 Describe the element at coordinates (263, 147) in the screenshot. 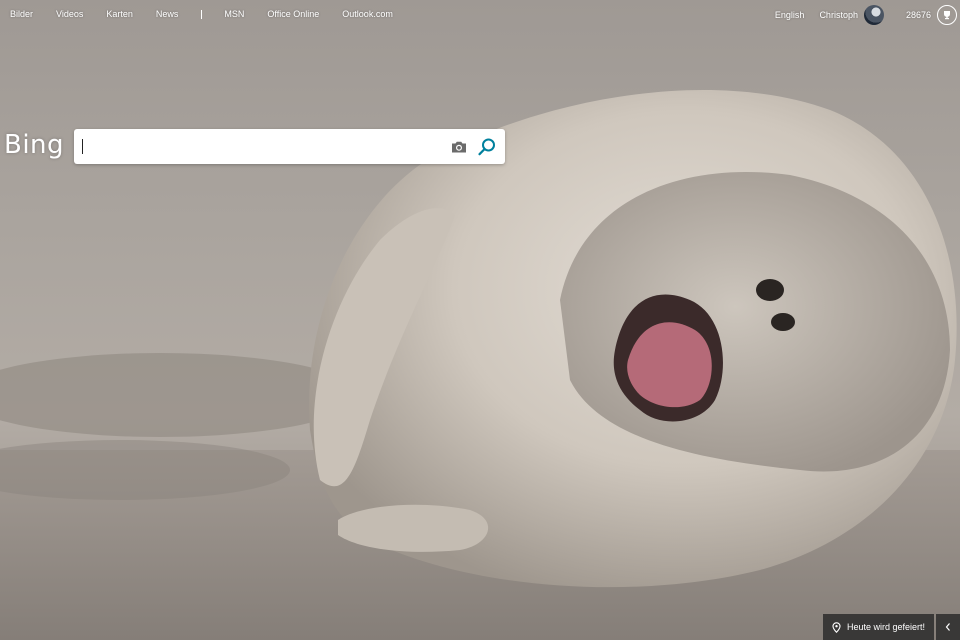

I see `search-input` at that location.